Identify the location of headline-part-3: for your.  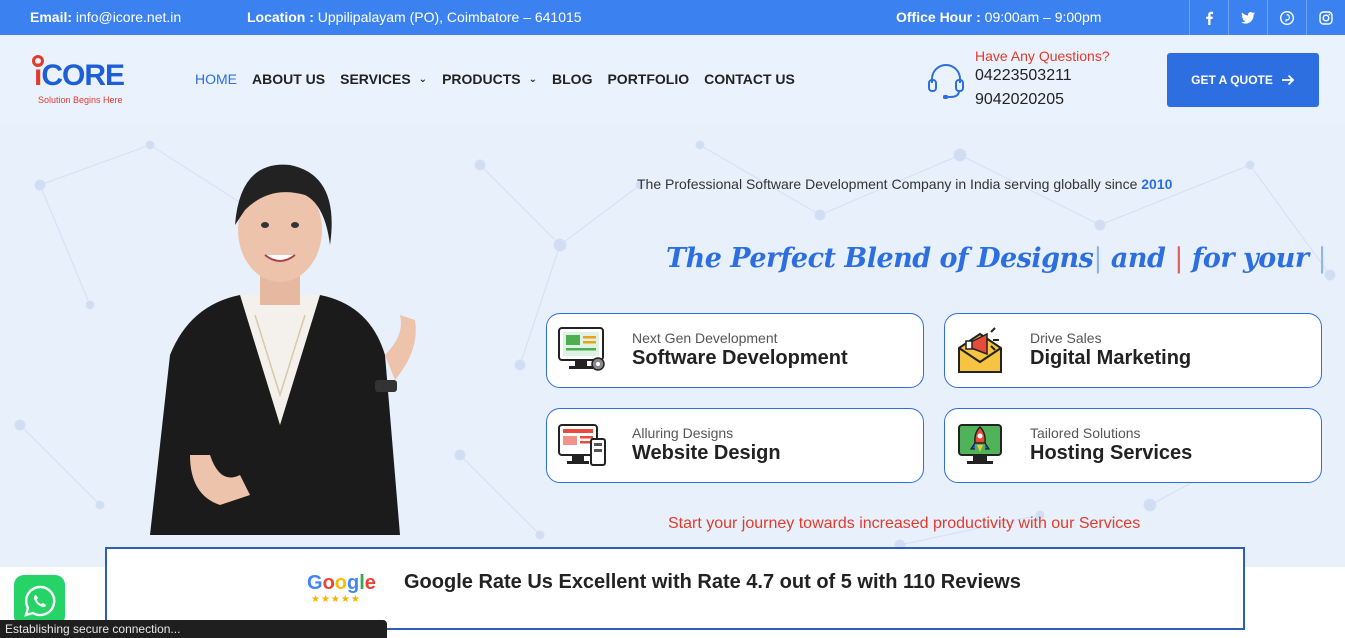
(1250, 258).